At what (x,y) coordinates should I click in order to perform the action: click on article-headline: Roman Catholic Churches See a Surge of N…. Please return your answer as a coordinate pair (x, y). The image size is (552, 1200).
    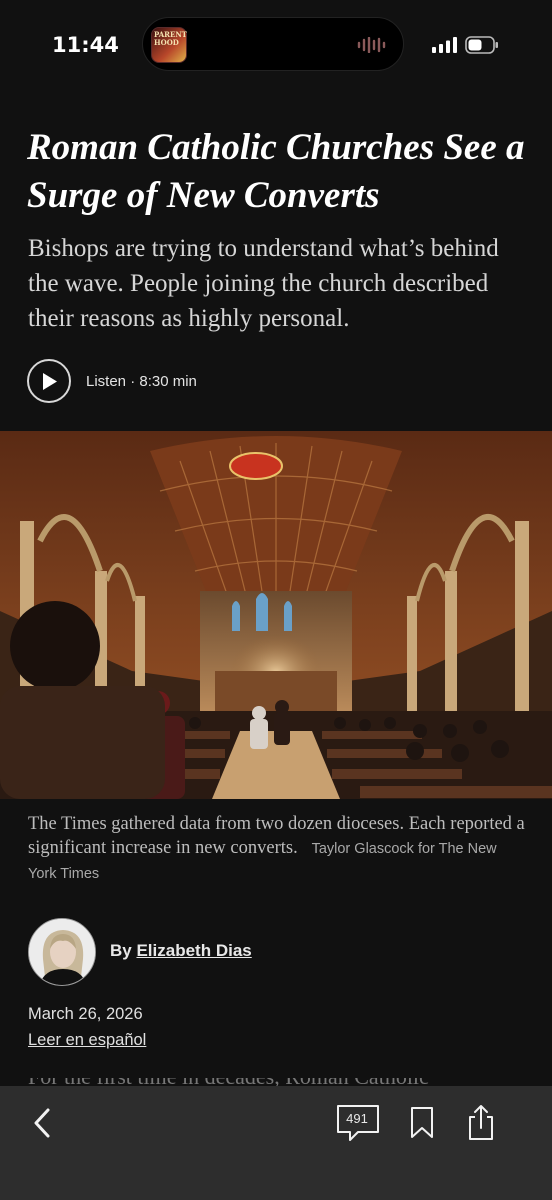
    Looking at the image, I should click on (276, 171).